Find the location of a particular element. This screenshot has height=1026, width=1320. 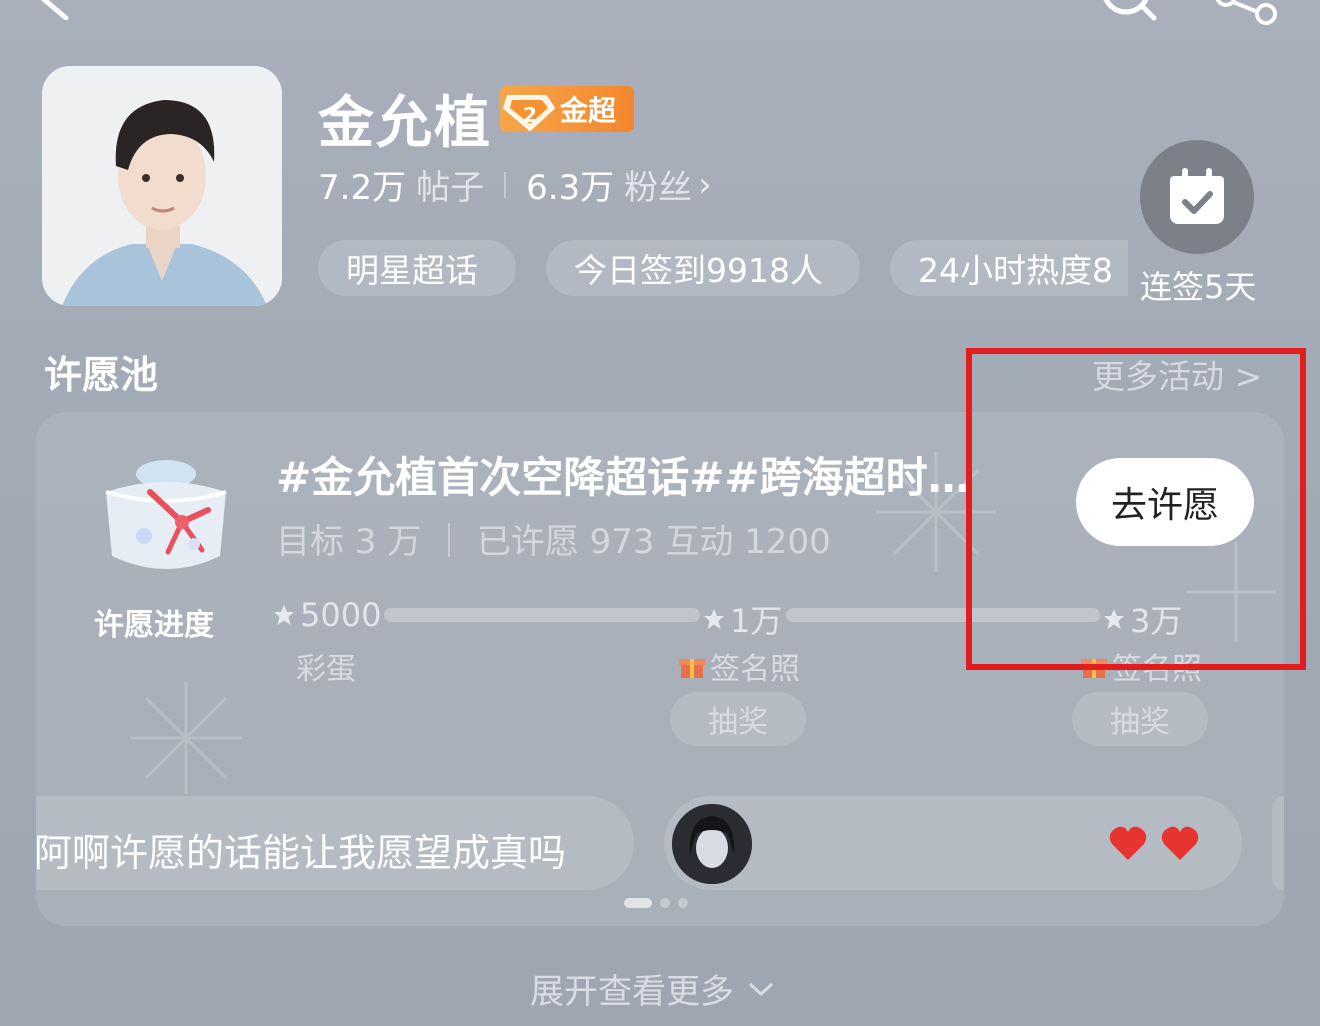

expand-more-label: 展开查看更多 is located at coordinates (632, 992).